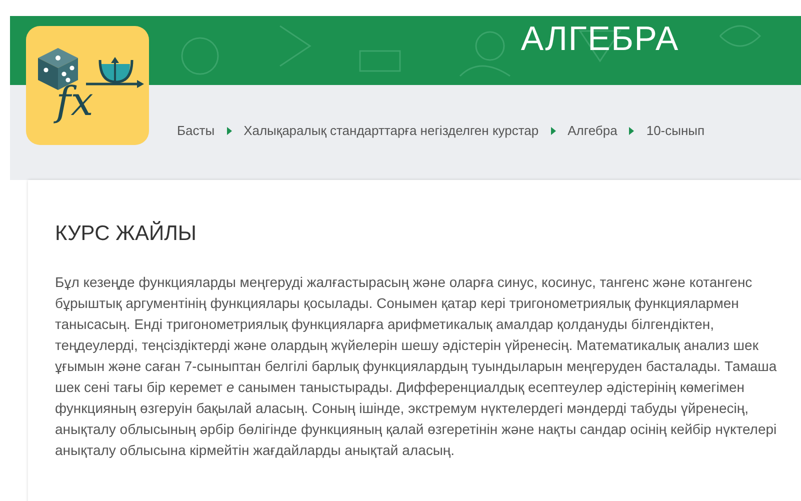  What do you see at coordinates (391, 131) in the screenshot?
I see `breadcrumb-link: Халықаралық стандарттарға негізделген курстар` at bounding box center [391, 131].